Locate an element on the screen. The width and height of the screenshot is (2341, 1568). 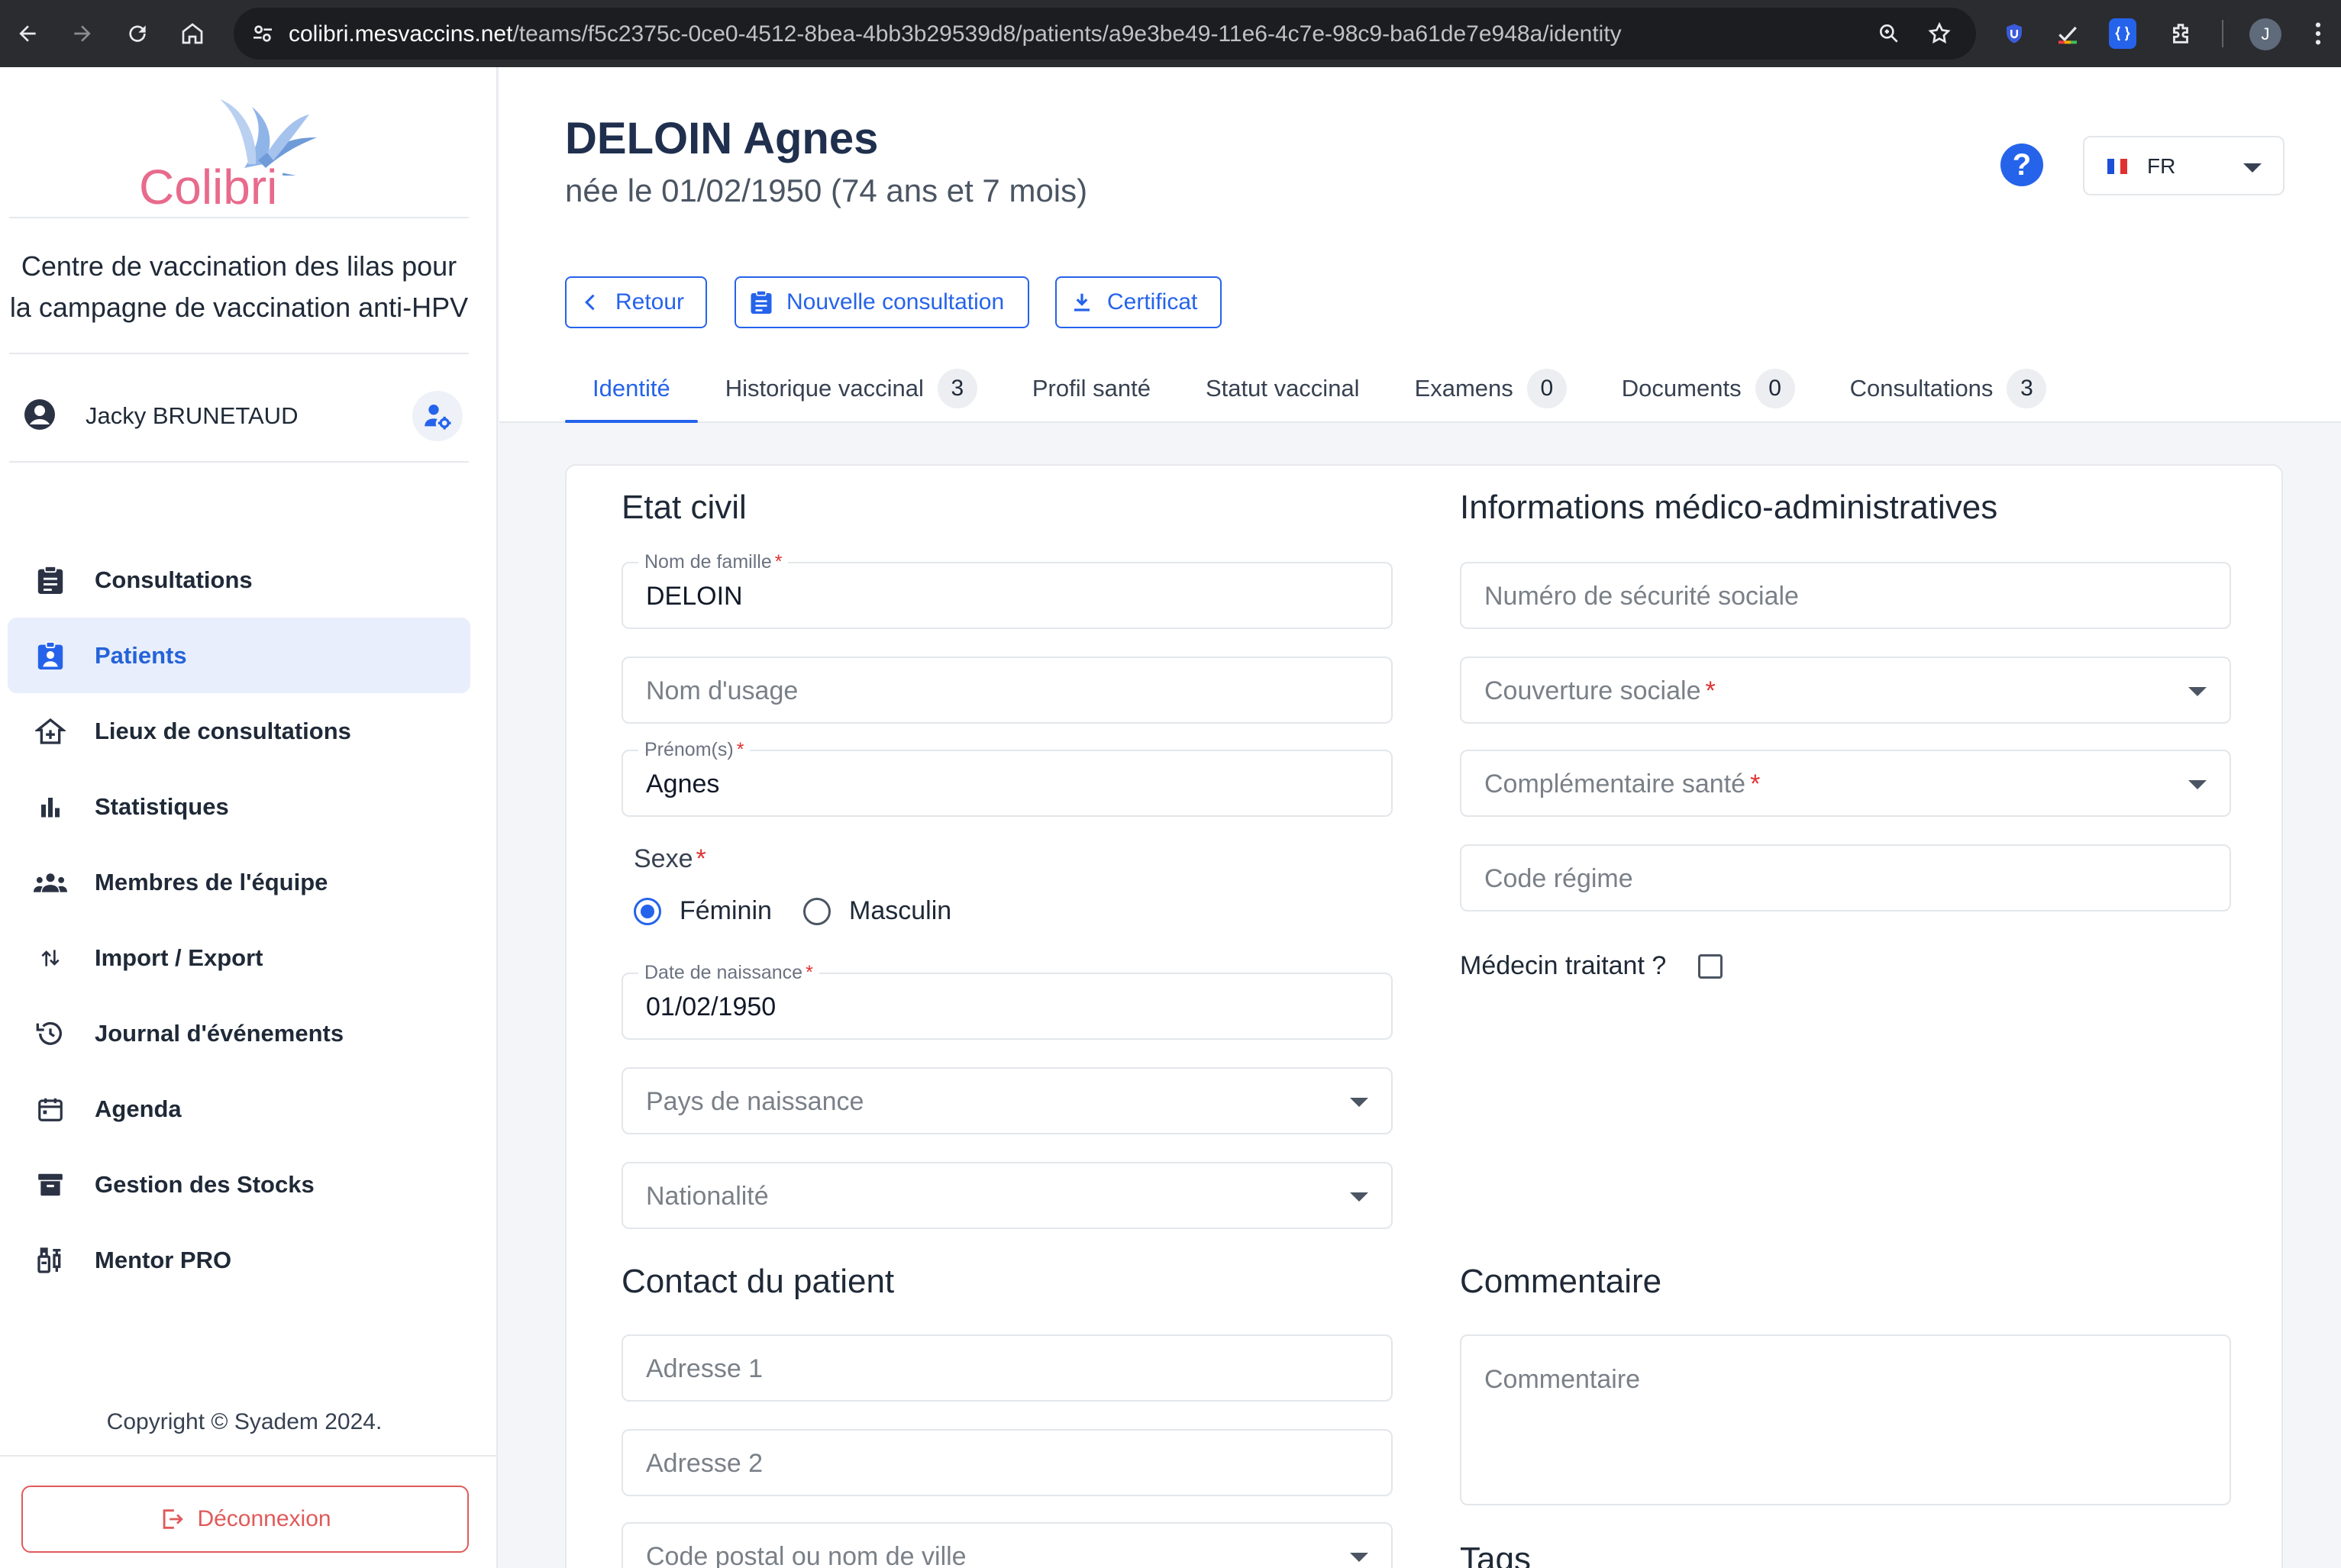
logout-icon is located at coordinates (173, 1519).